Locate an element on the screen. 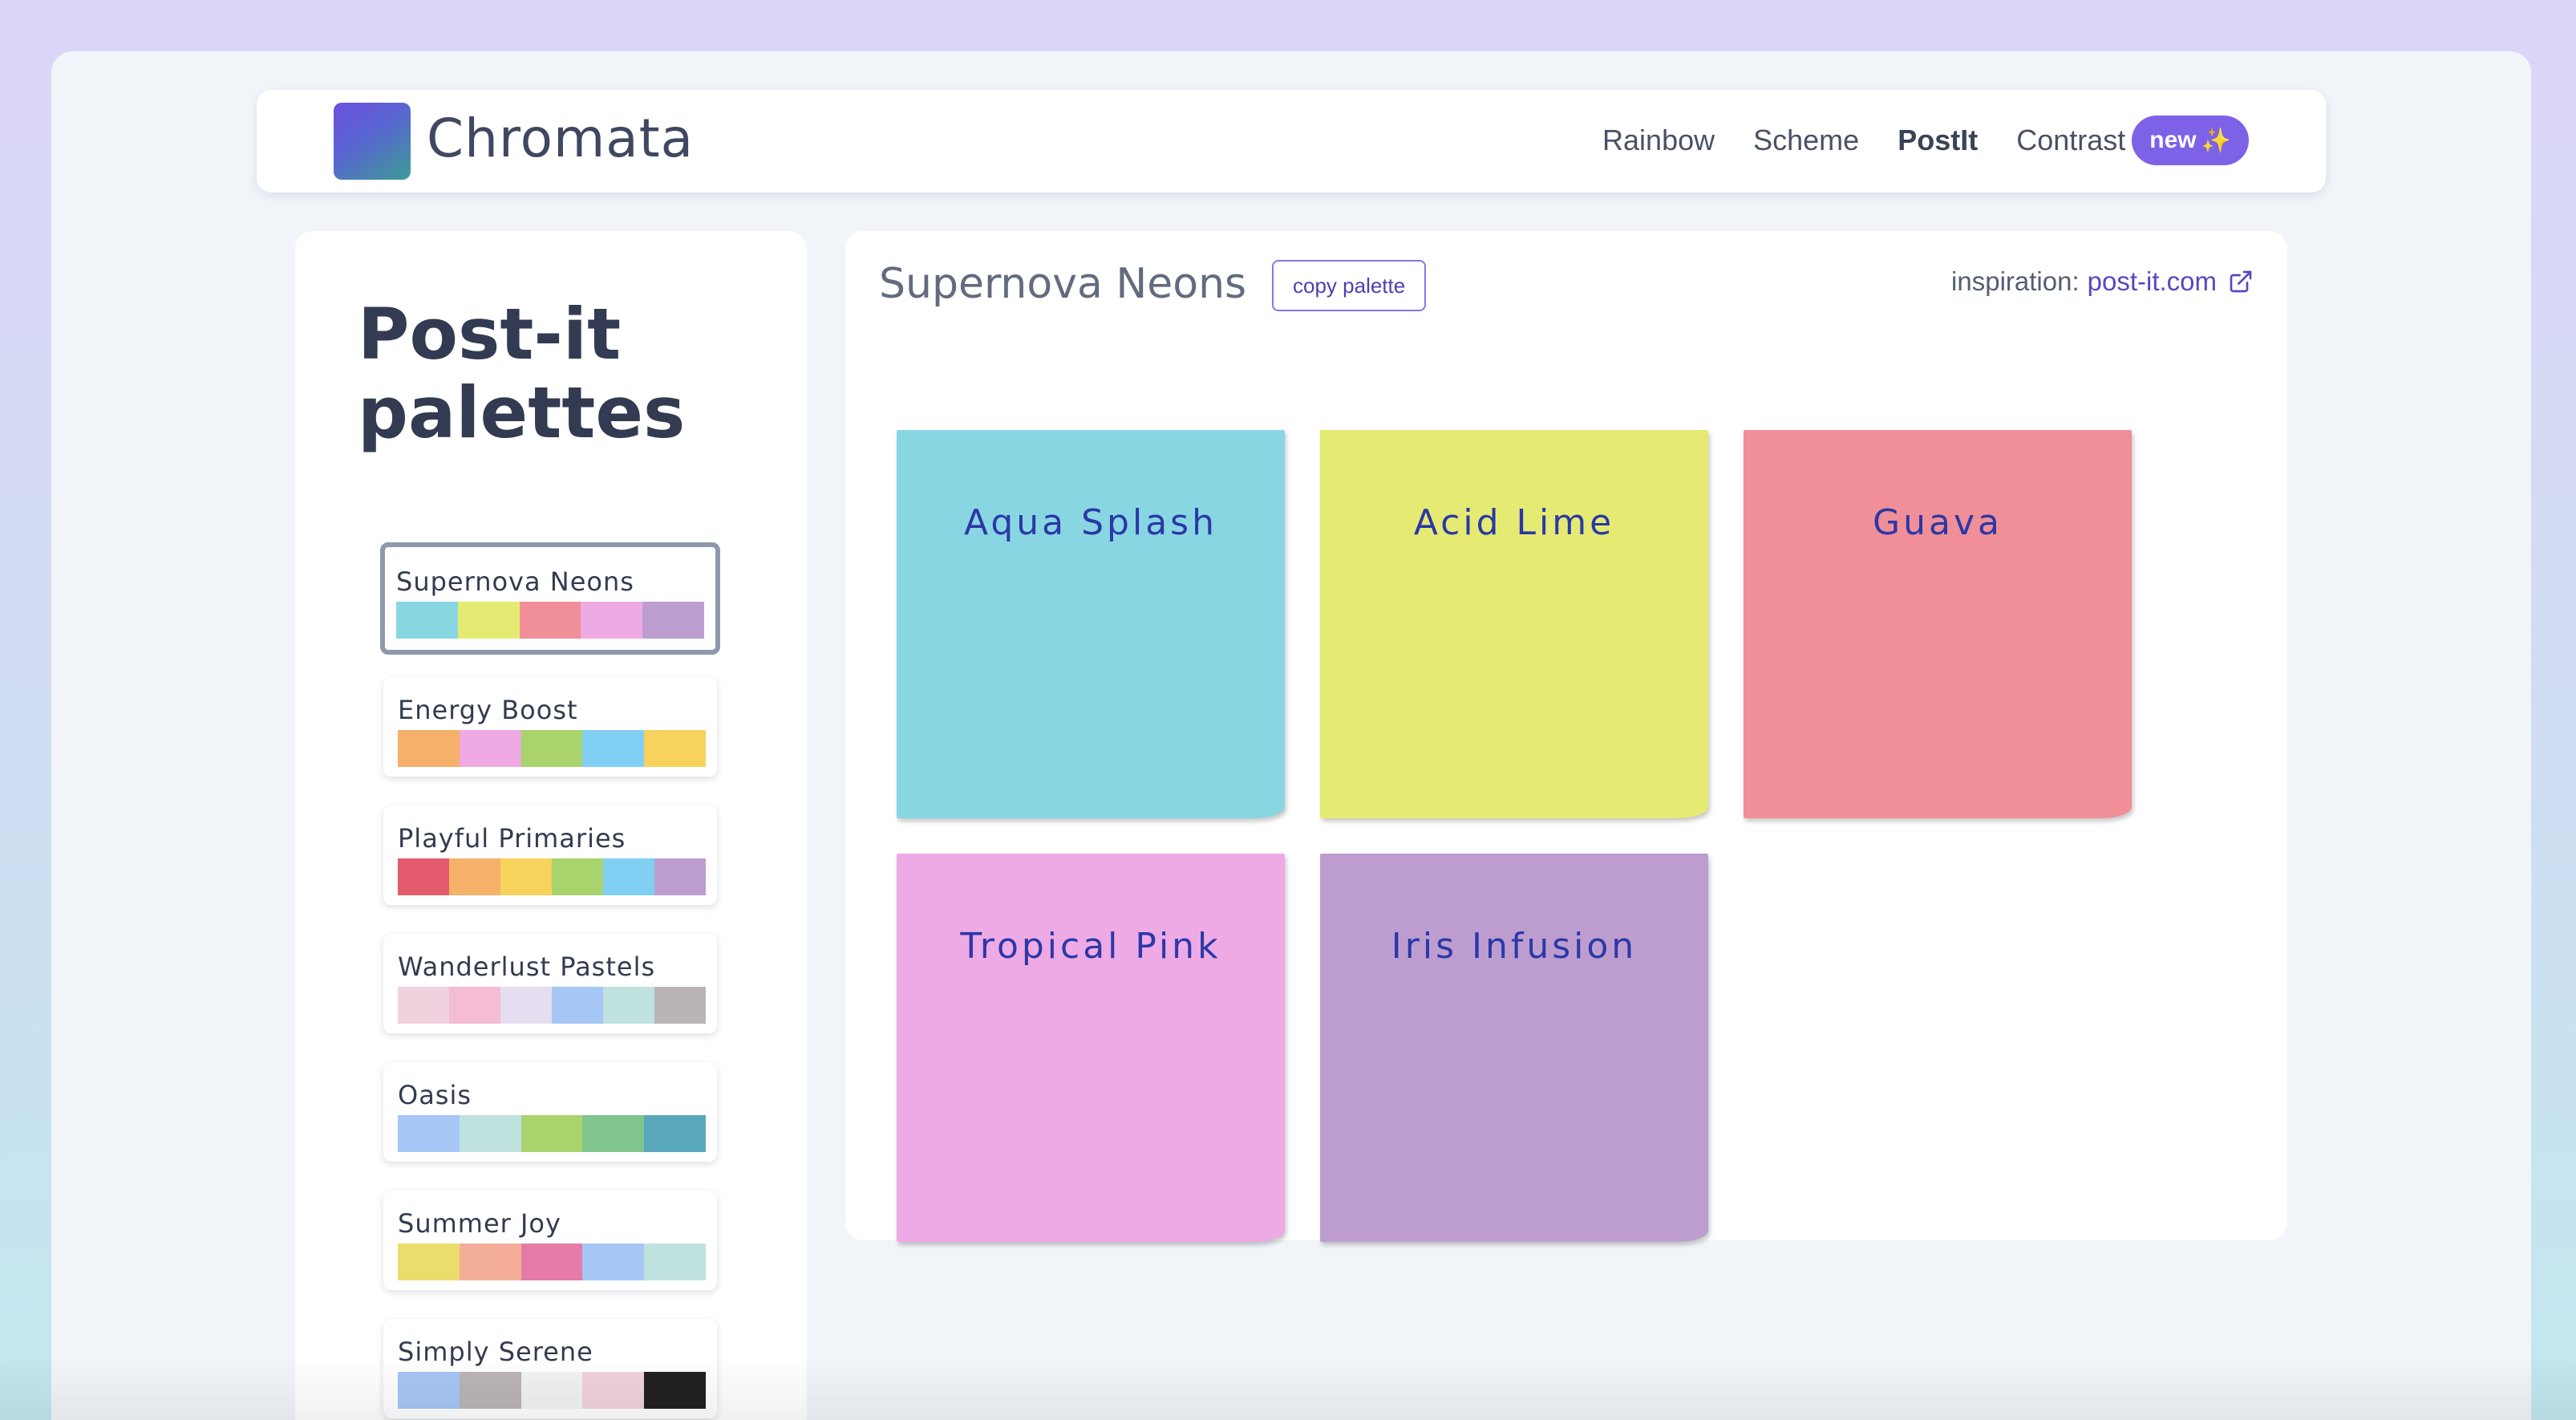 This screenshot has height=1420, width=2576. brand-name: Chromata is located at coordinates (560, 138).